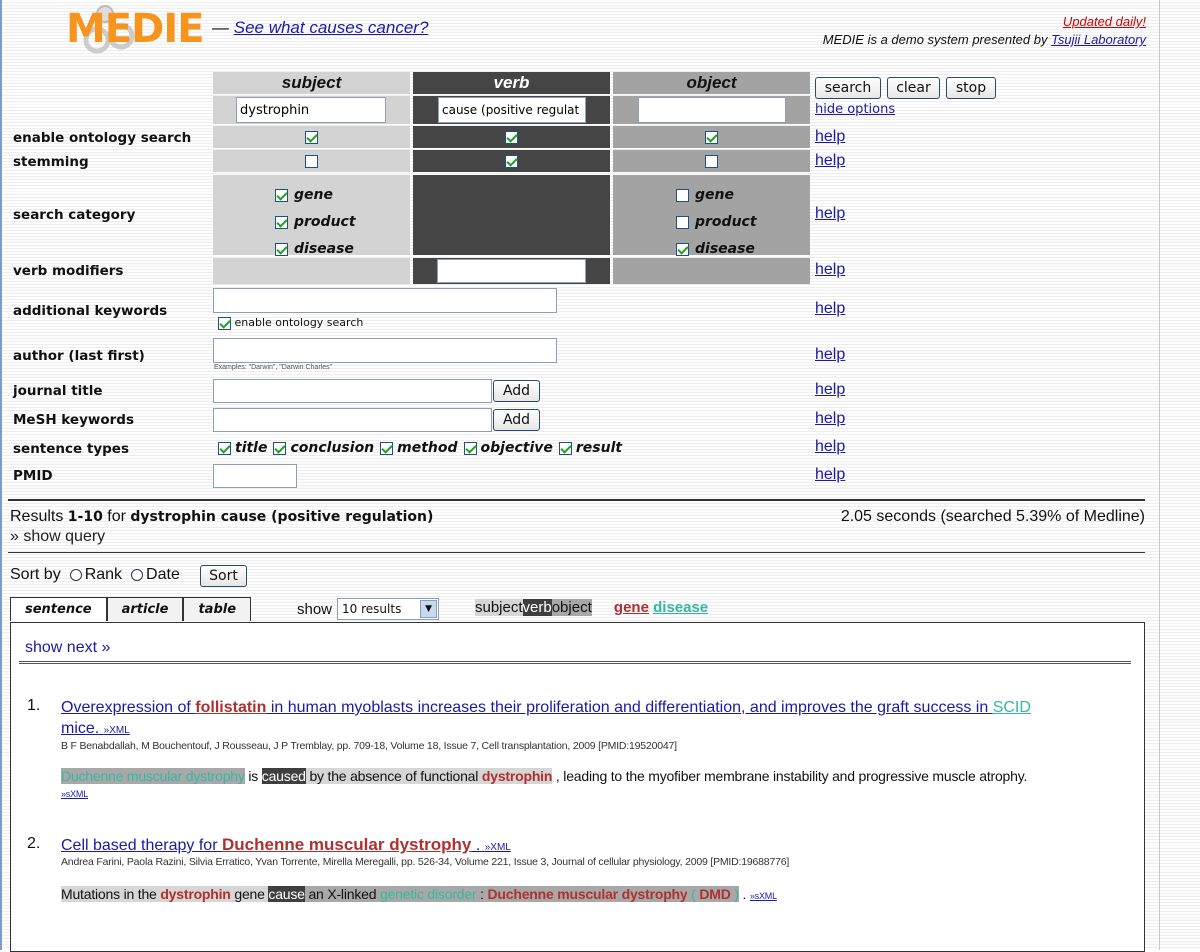 The height and width of the screenshot is (952, 1200). Describe the element at coordinates (325, 222) in the screenshot. I see `product-label: product` at that location.